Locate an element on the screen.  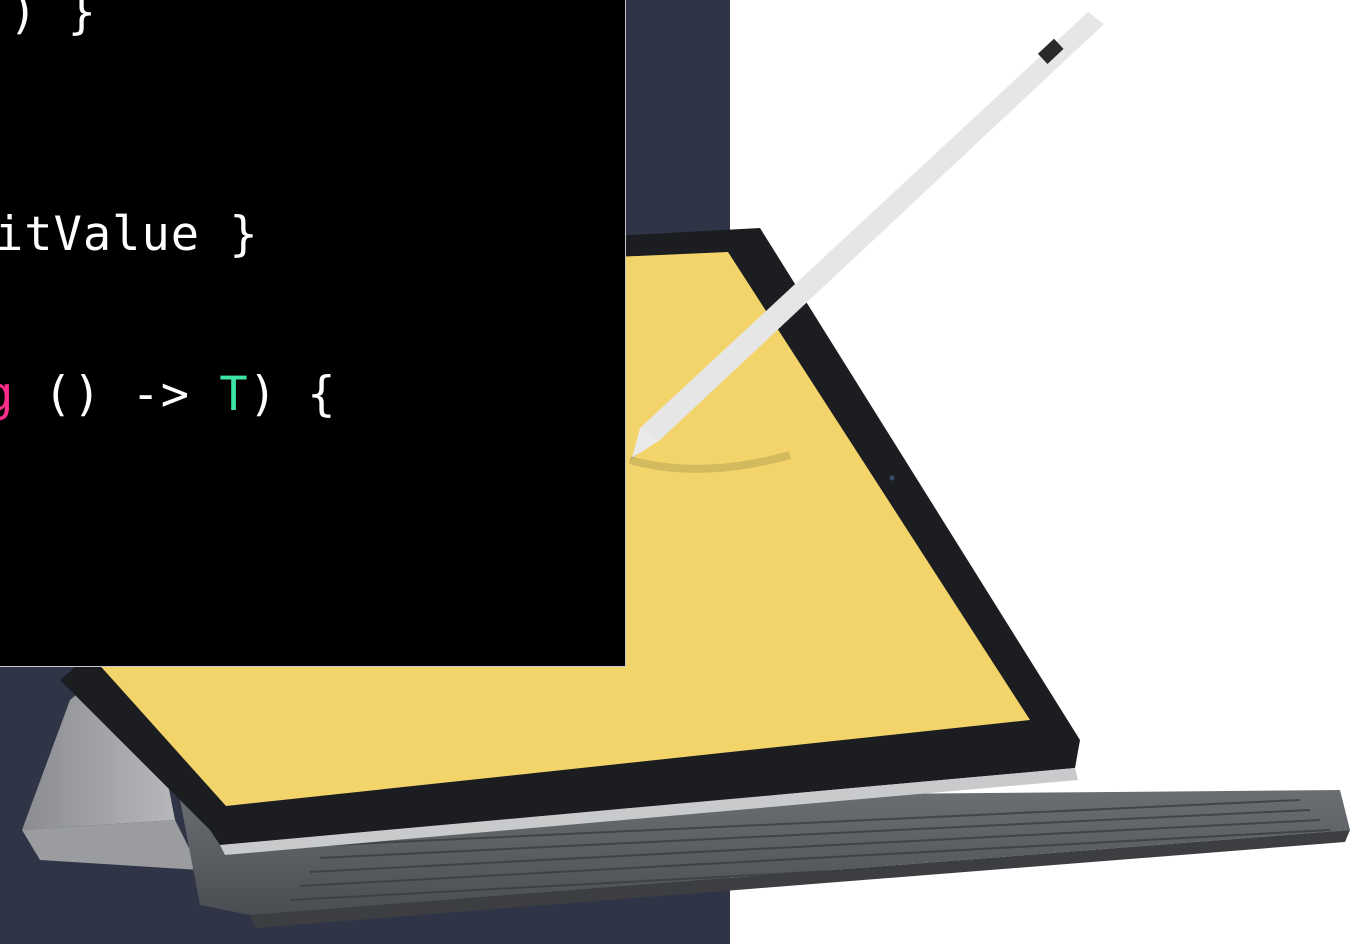
camera-dot is located at coordinates (892, 478).